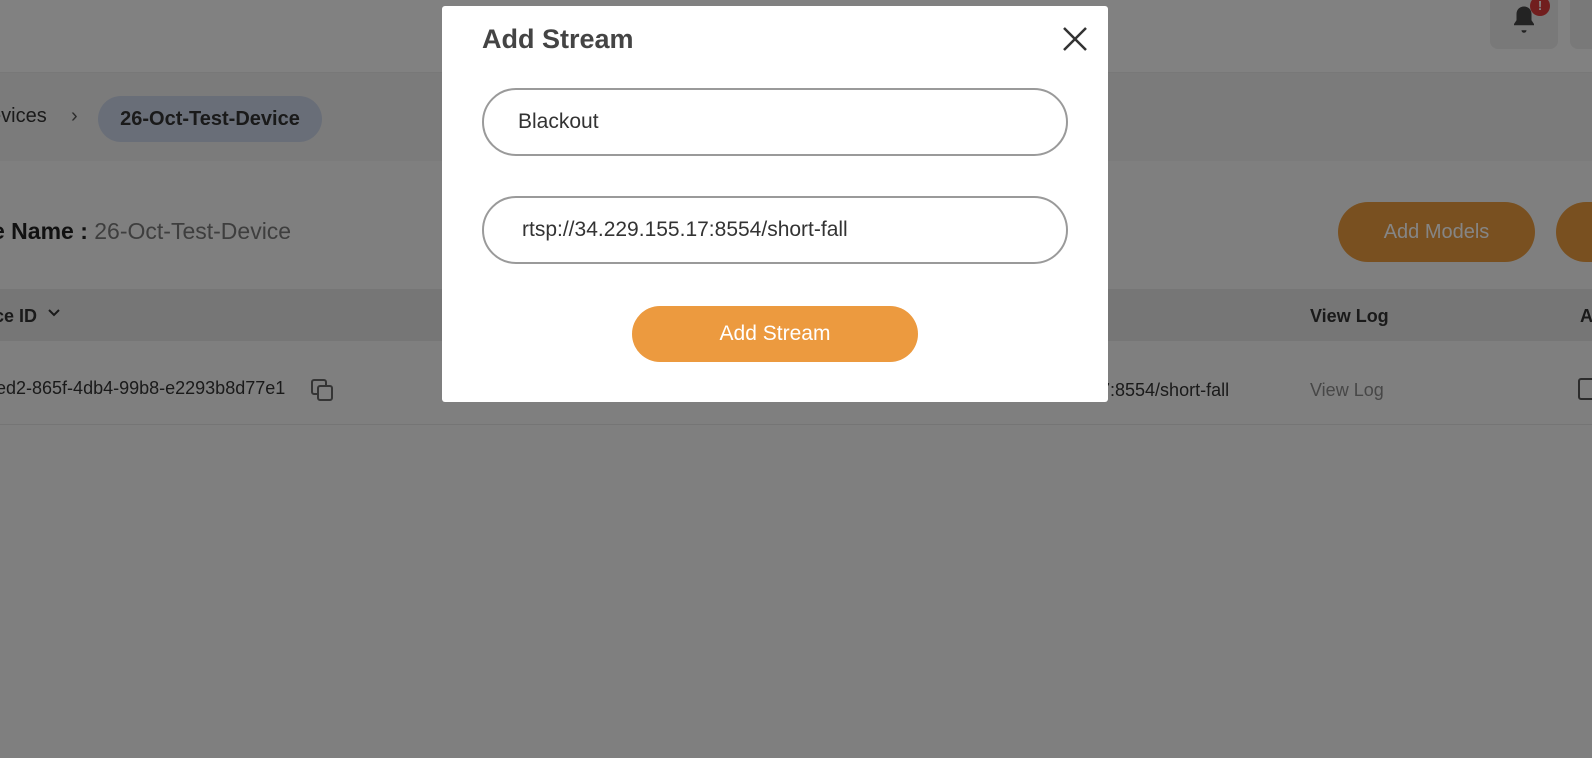 This screenshot has width=1592, height=758. Describe the element at coordinates (775, 122) in the screenshot. I see `stream-name-input` at that location.